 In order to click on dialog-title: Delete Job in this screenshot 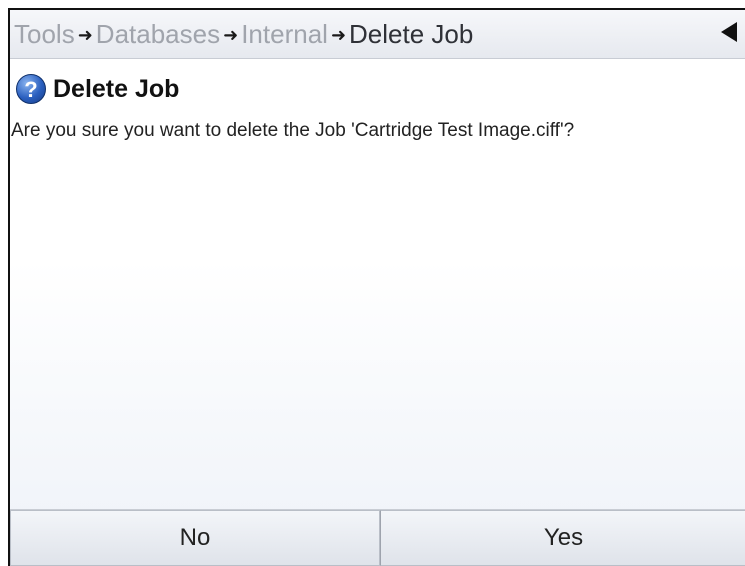, I will do `click(116, 88)`.